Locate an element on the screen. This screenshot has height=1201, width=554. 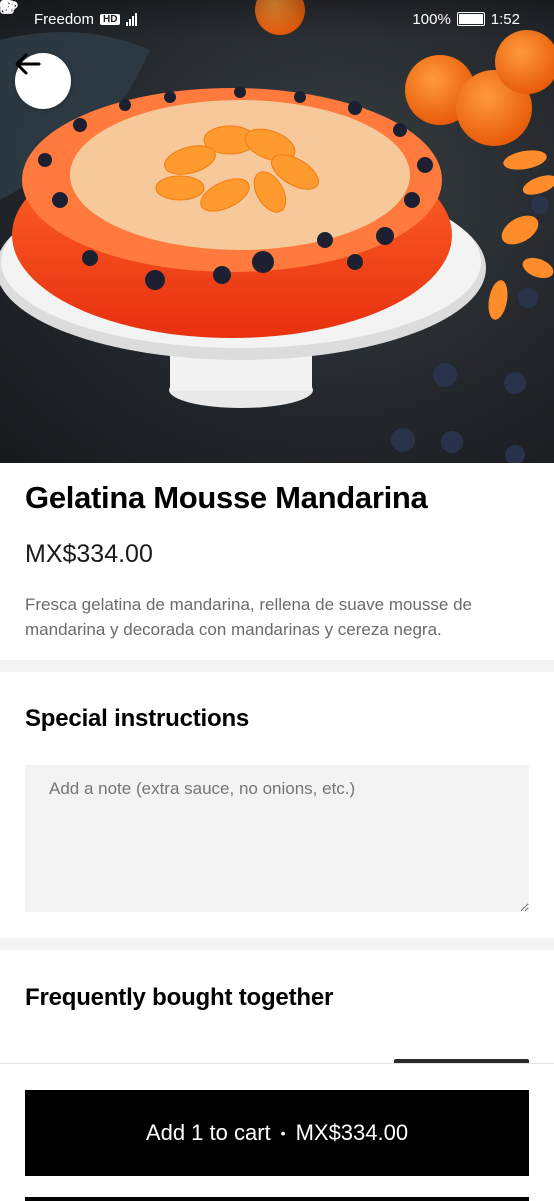
add-to-cart-button: Add 1 to cart • MX$334.00 is located at coordinates (277, 1133).